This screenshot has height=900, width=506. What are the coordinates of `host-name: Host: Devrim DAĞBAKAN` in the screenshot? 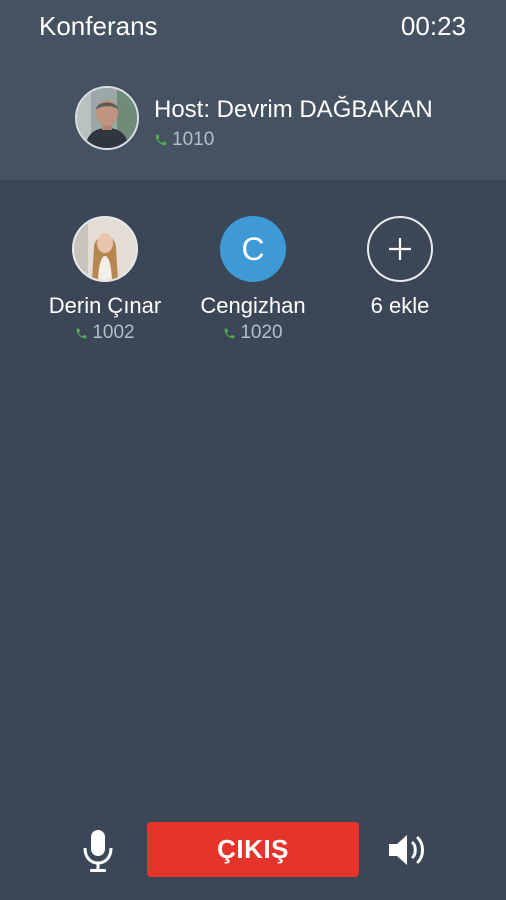 It's located at (293, 109).